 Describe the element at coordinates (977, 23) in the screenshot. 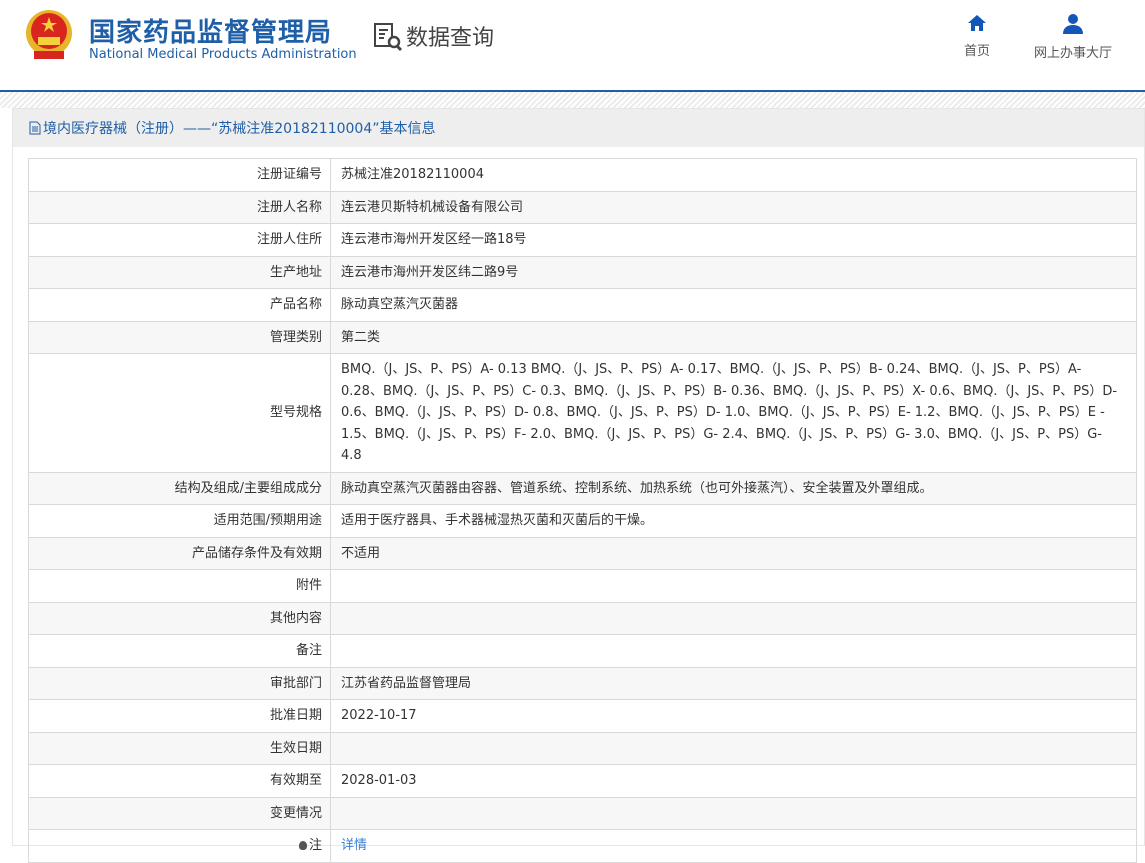

I see `home-icon` at that location.